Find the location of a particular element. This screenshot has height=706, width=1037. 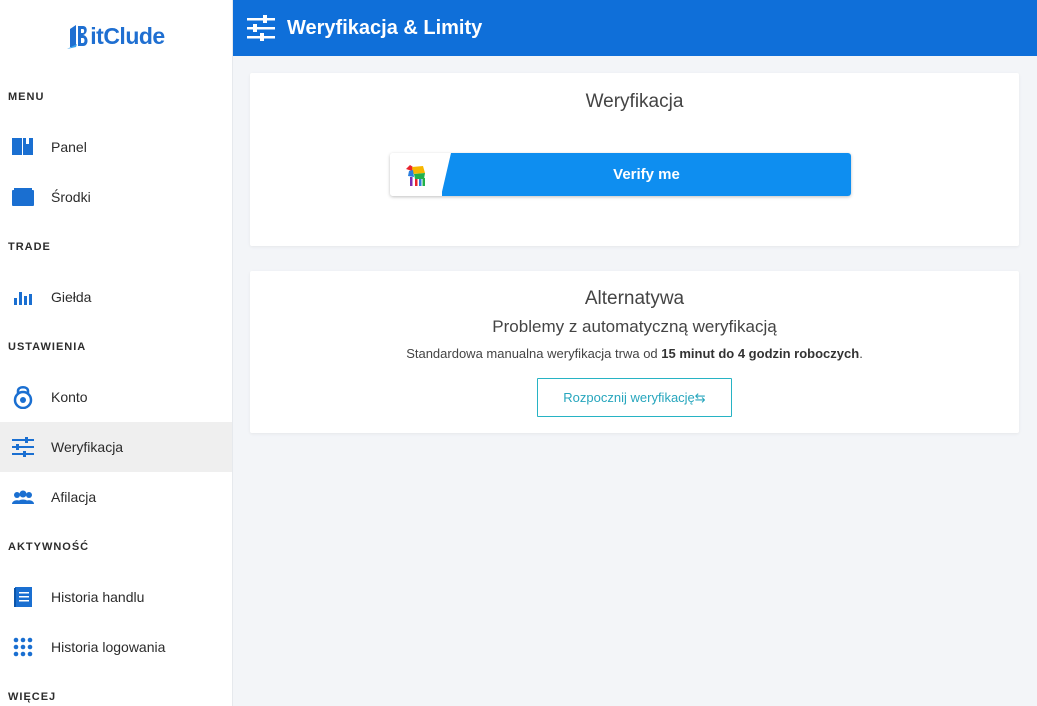

sidebar-item-label: Historia logowania is located at coordinates (108, 647).